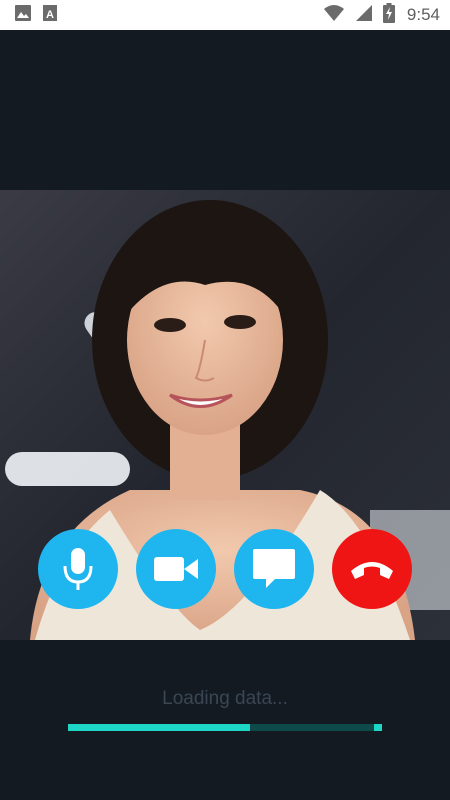  I want to click on video-camera-icon, so click(176, 569).